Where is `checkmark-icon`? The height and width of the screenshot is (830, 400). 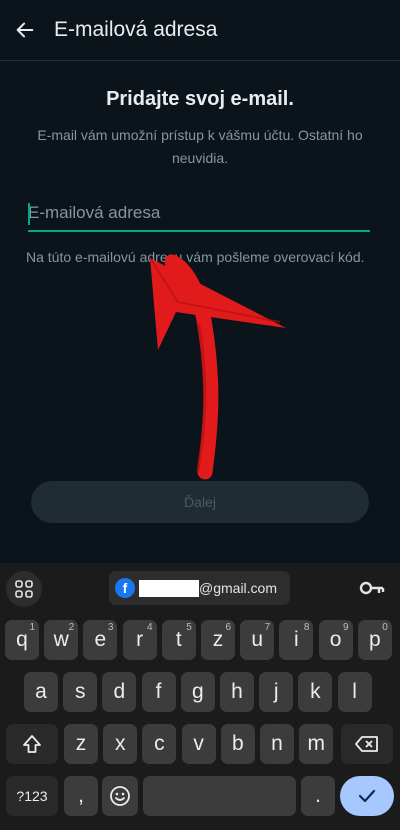 checkmark-icon is located at coordinates (367, 796).